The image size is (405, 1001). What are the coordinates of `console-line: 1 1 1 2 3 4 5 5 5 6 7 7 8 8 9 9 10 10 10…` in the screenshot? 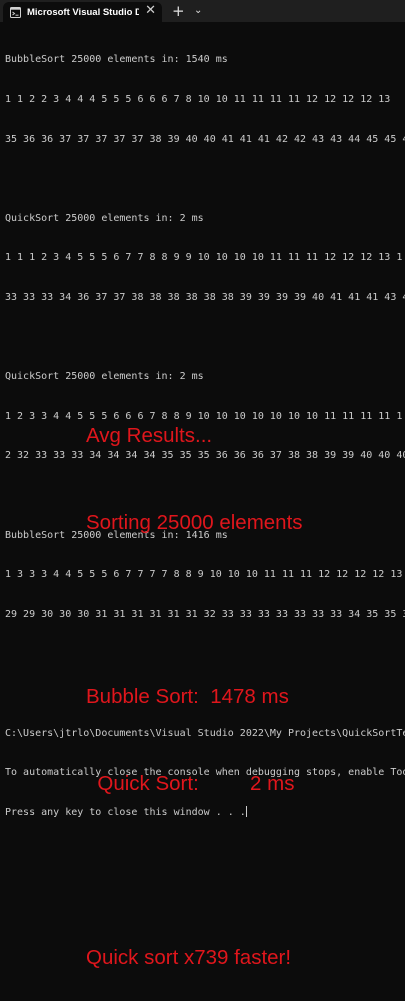 It's located at (204, 258).